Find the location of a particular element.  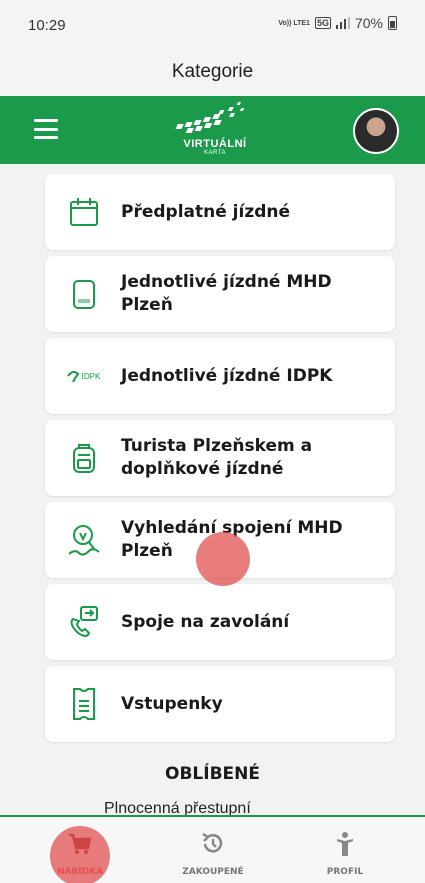

battery-percent: 70% is located at coordinates (368, 23).